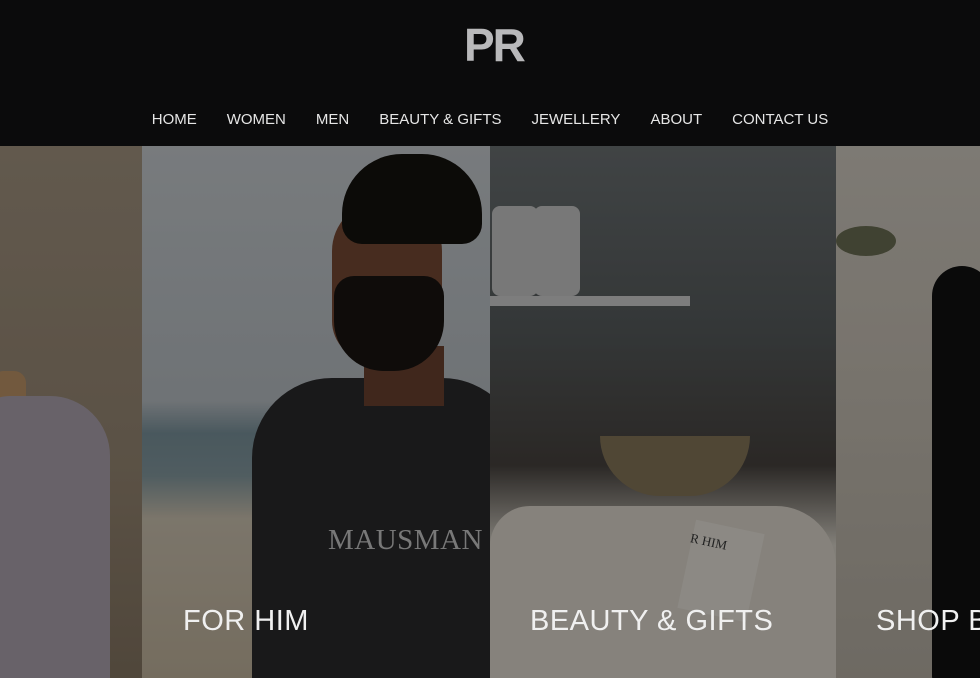  What do you see at coordinates (676, 120) in the screenshot?
I see `nav-about: ABOUT` at bounding box center [676, 120].